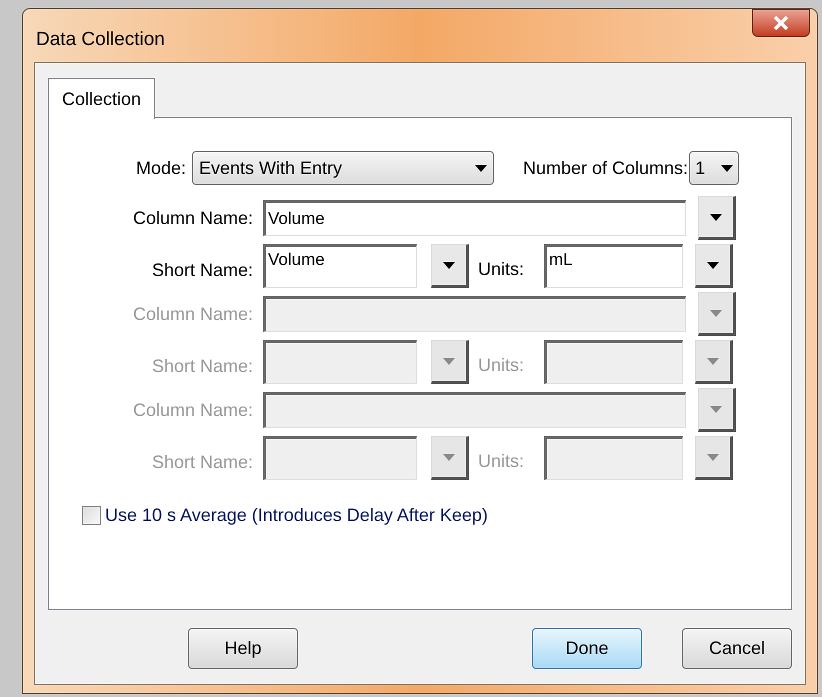 This screenshot has width=822, height=697. Describe the element at coordinates (343, 168) in the screenshot. I see `mode-dropdown: Events With Entry` at that location.